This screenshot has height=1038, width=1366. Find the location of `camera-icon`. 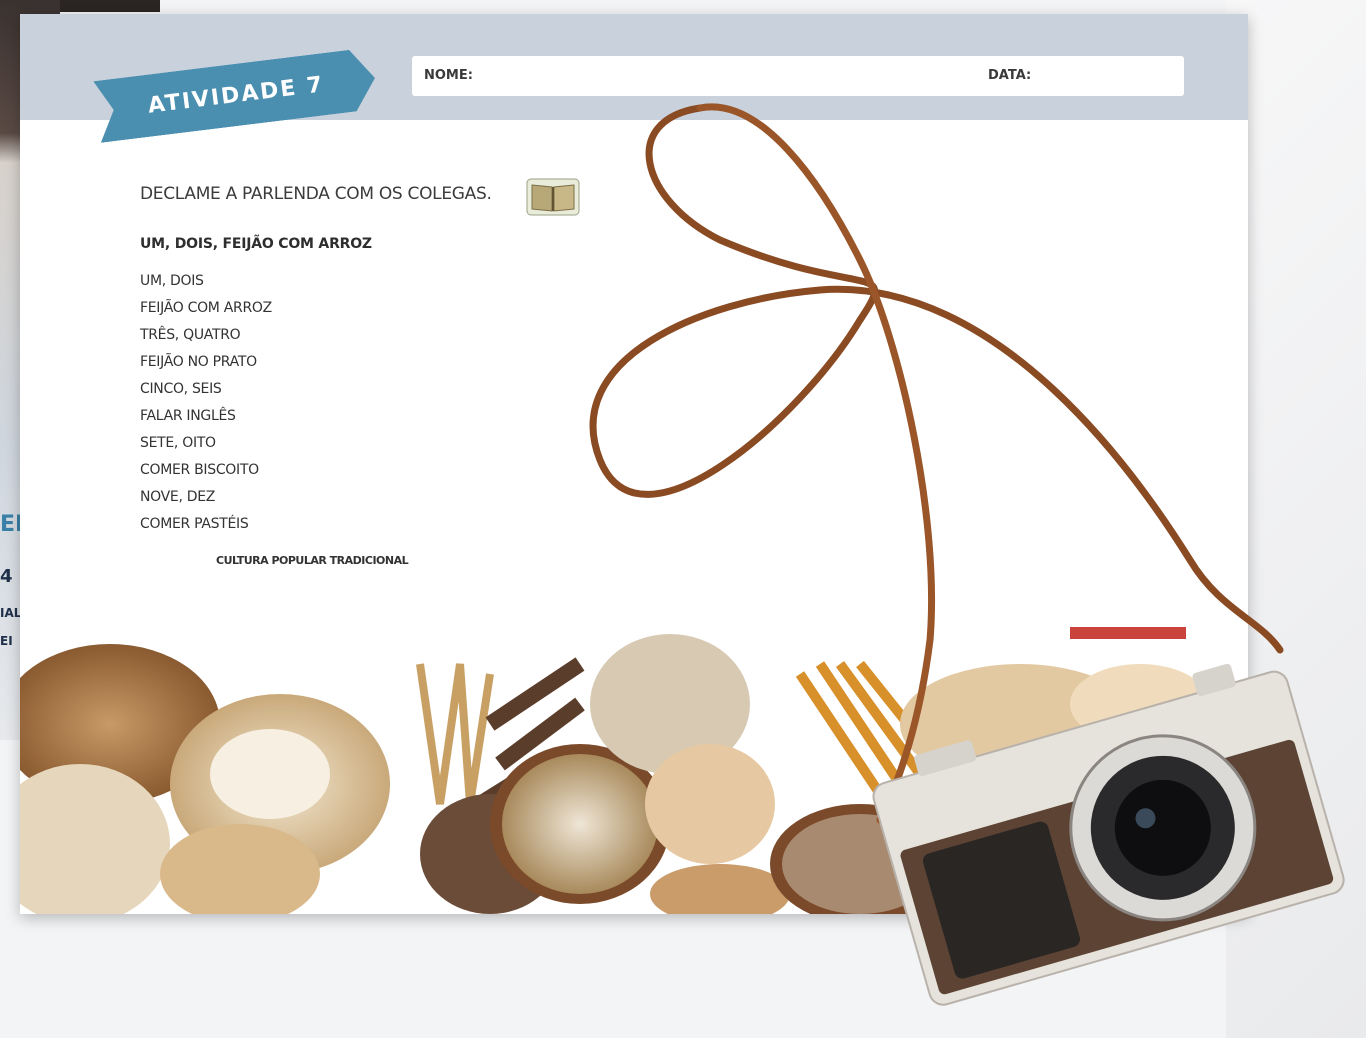

camera-icon is located at coordinates (1108, 834).